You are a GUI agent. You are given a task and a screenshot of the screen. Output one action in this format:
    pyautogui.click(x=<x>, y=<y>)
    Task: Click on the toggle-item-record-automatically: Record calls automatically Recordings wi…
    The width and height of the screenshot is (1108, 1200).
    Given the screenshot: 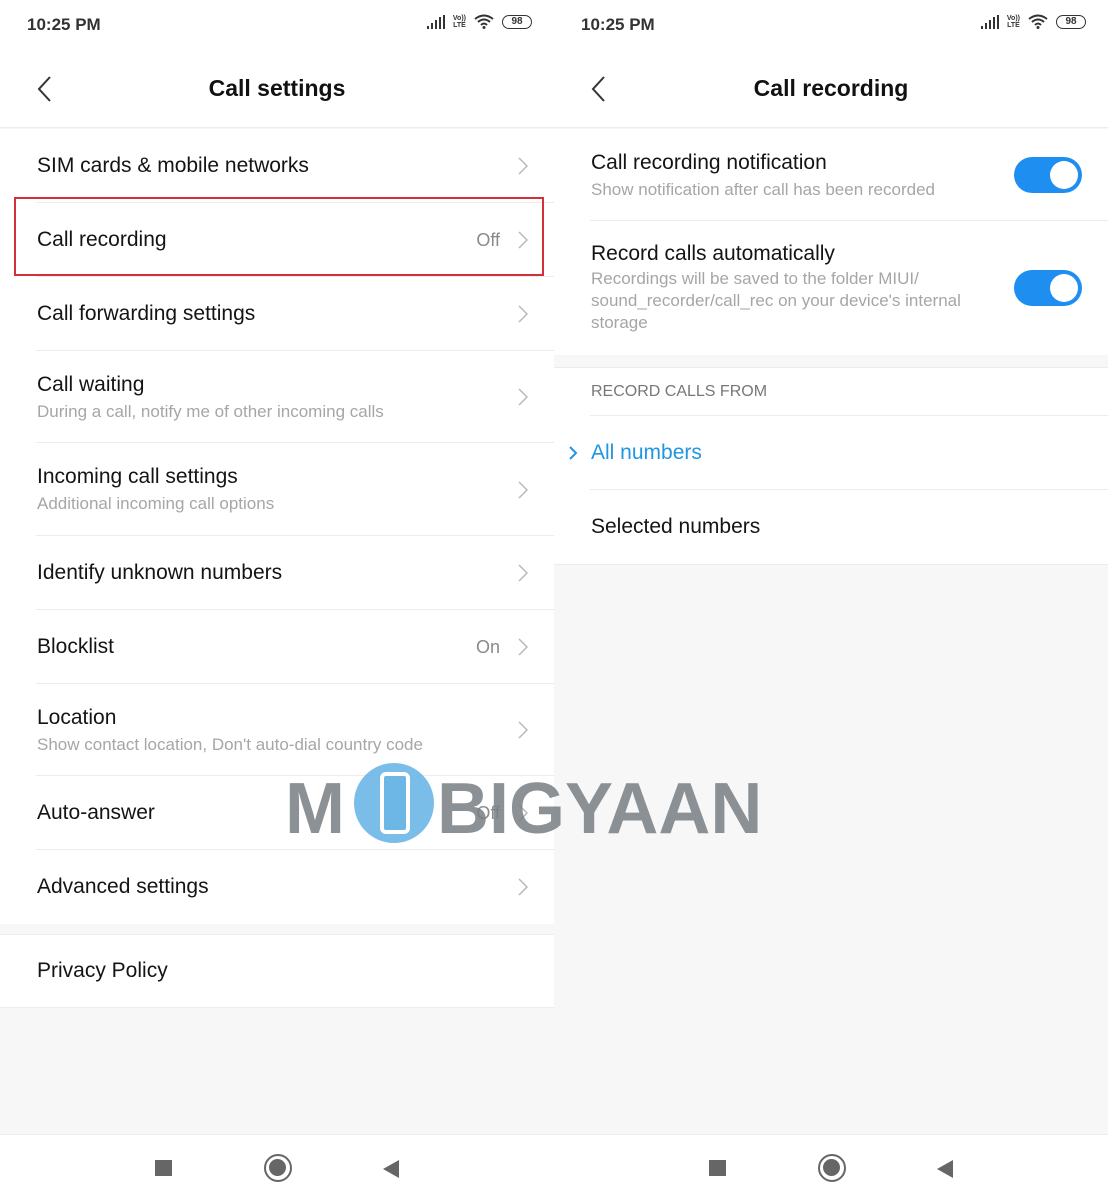 What is the action you would take?
    pyautogui.click(x=831, y=288)
    